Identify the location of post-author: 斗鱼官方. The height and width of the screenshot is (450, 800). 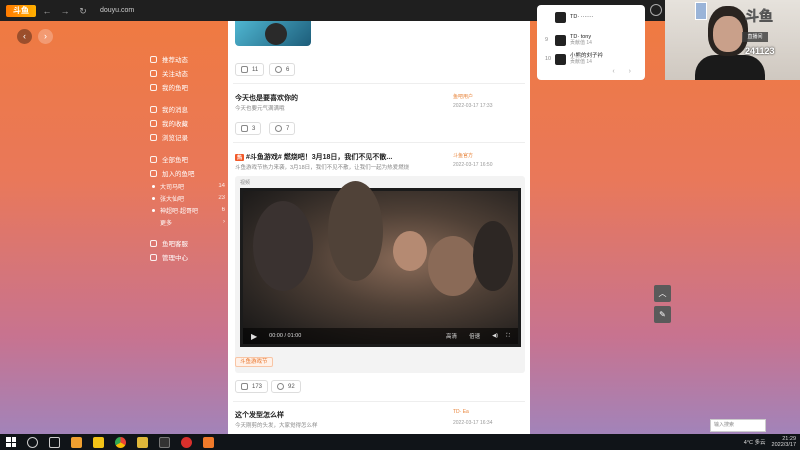
(463, 155).